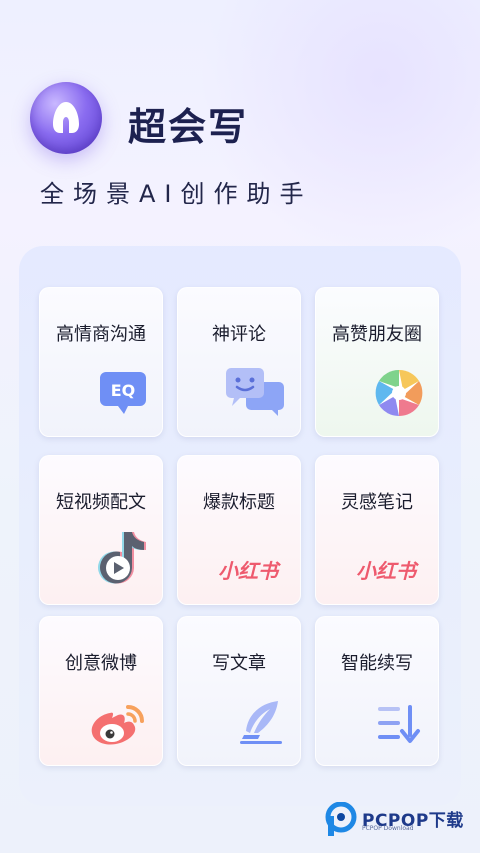 Image resolution: width=480 pixels, height=853 pixels. What do you see at coordinates (377, 663) in the screenshot?
I see `feature-card-label: 智能续写` at bounding box center [377, 663].